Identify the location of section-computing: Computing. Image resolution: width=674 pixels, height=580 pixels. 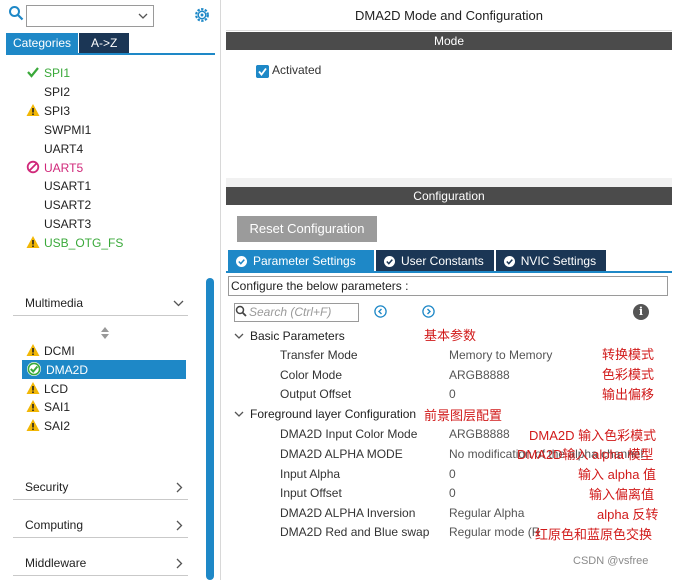
(100, 525).